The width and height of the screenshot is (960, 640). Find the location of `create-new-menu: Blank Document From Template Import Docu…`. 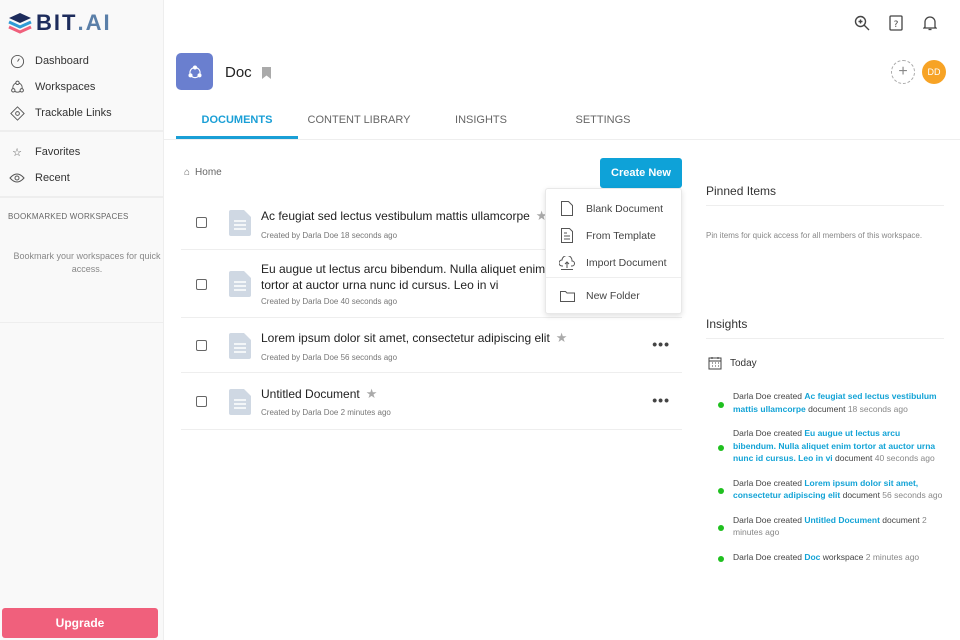

create-new-menu: Blank Document From Template Import Docu… is located at coordinates (613, 251).